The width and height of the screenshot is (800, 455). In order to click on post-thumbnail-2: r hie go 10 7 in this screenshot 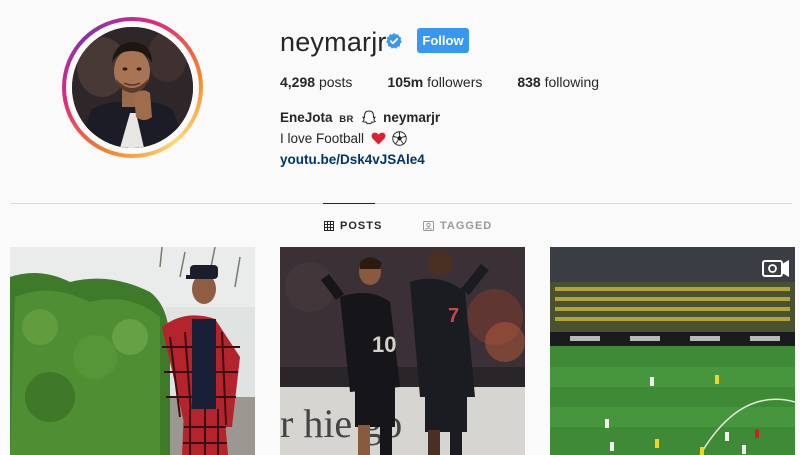, I will do `click(402, 351)`.